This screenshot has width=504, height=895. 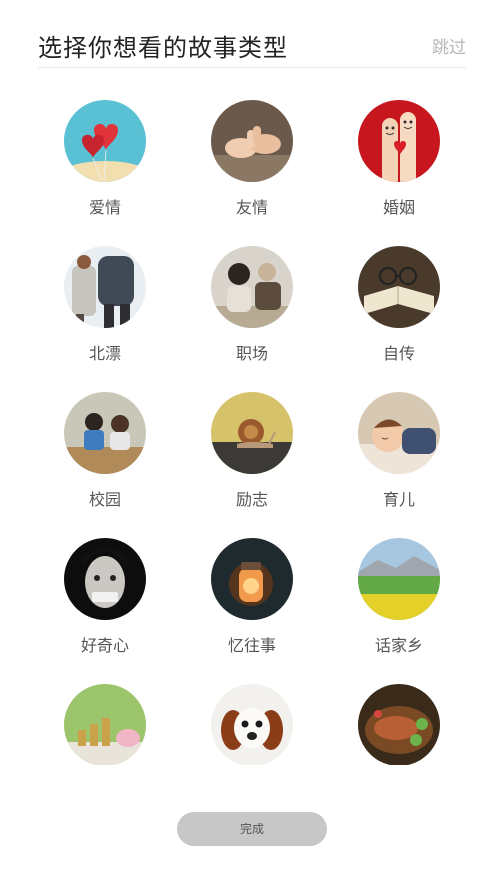 I want to click on category-label: 婚姻, so click(x=398, y=207).